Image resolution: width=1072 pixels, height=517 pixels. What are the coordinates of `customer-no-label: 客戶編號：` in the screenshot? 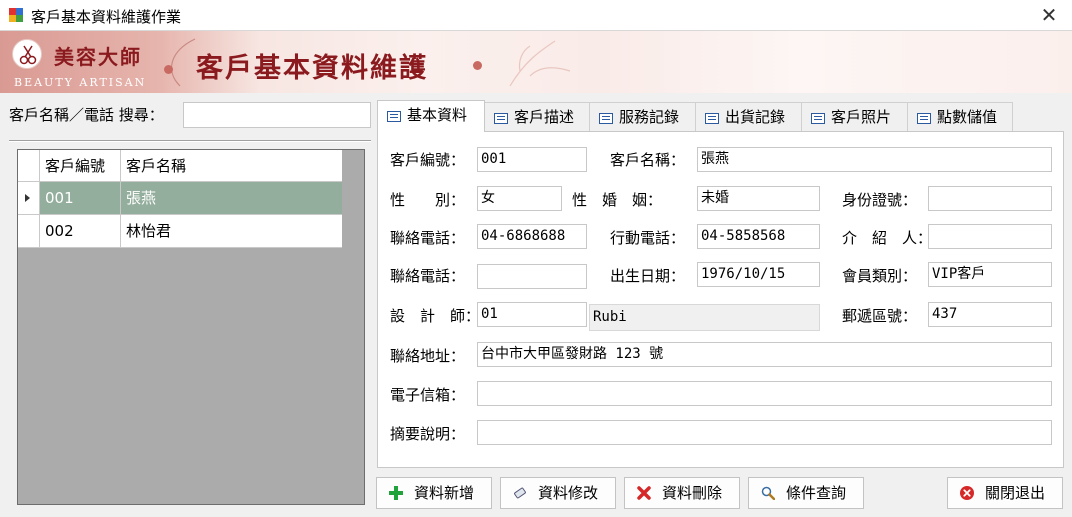 It's located at (428, 160).